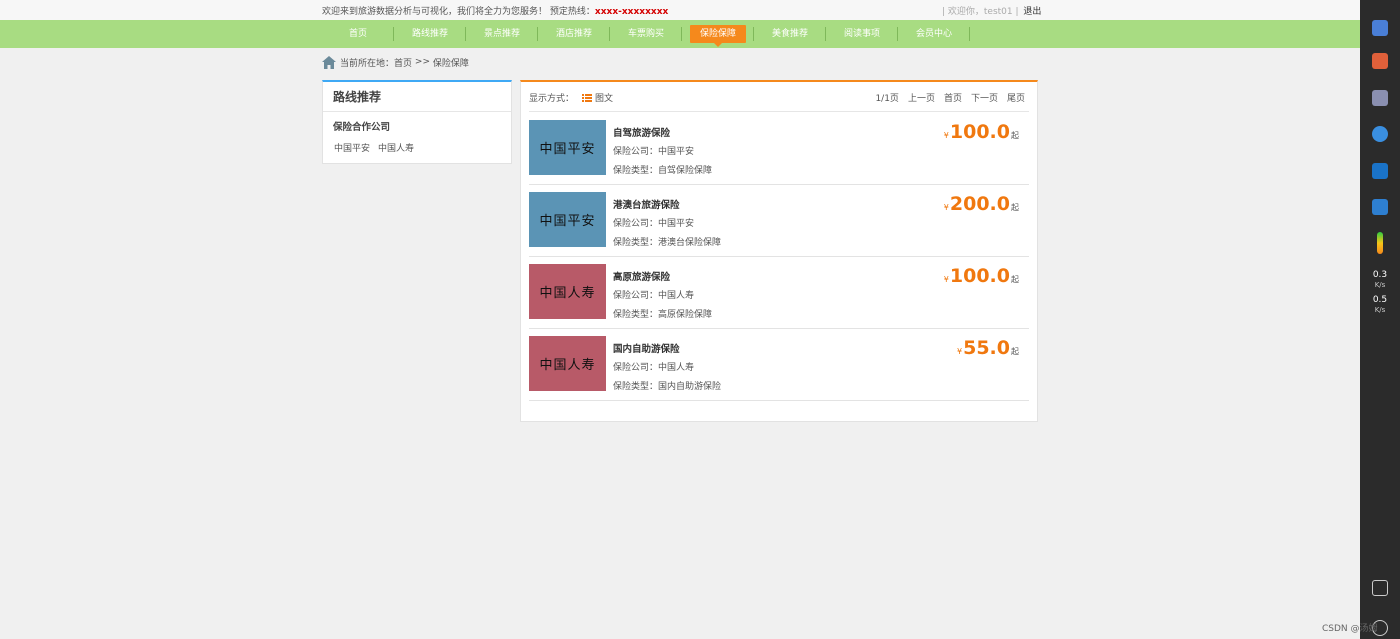 Image resolution: width=1400 pixels, height=639 pixels. What do you see at coordinates (1380, 61) in the screenshot?
I see `toolbox-icon` at bounding box center [1380, 61].